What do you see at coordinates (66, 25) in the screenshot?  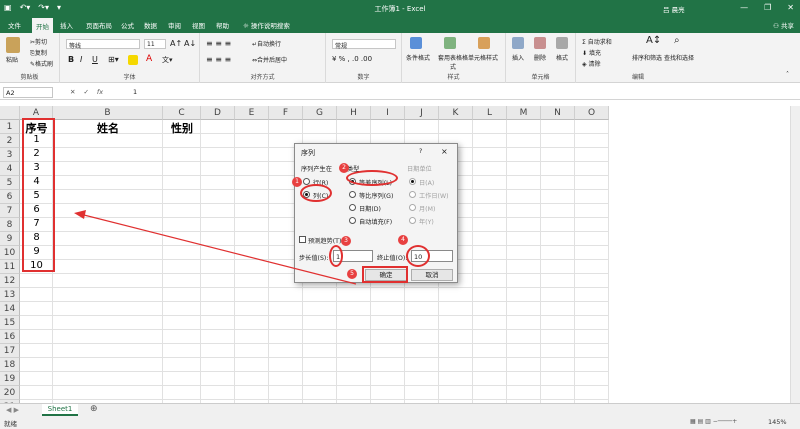 I see `tab-insert: 插入` at bounding box center [66, 25].